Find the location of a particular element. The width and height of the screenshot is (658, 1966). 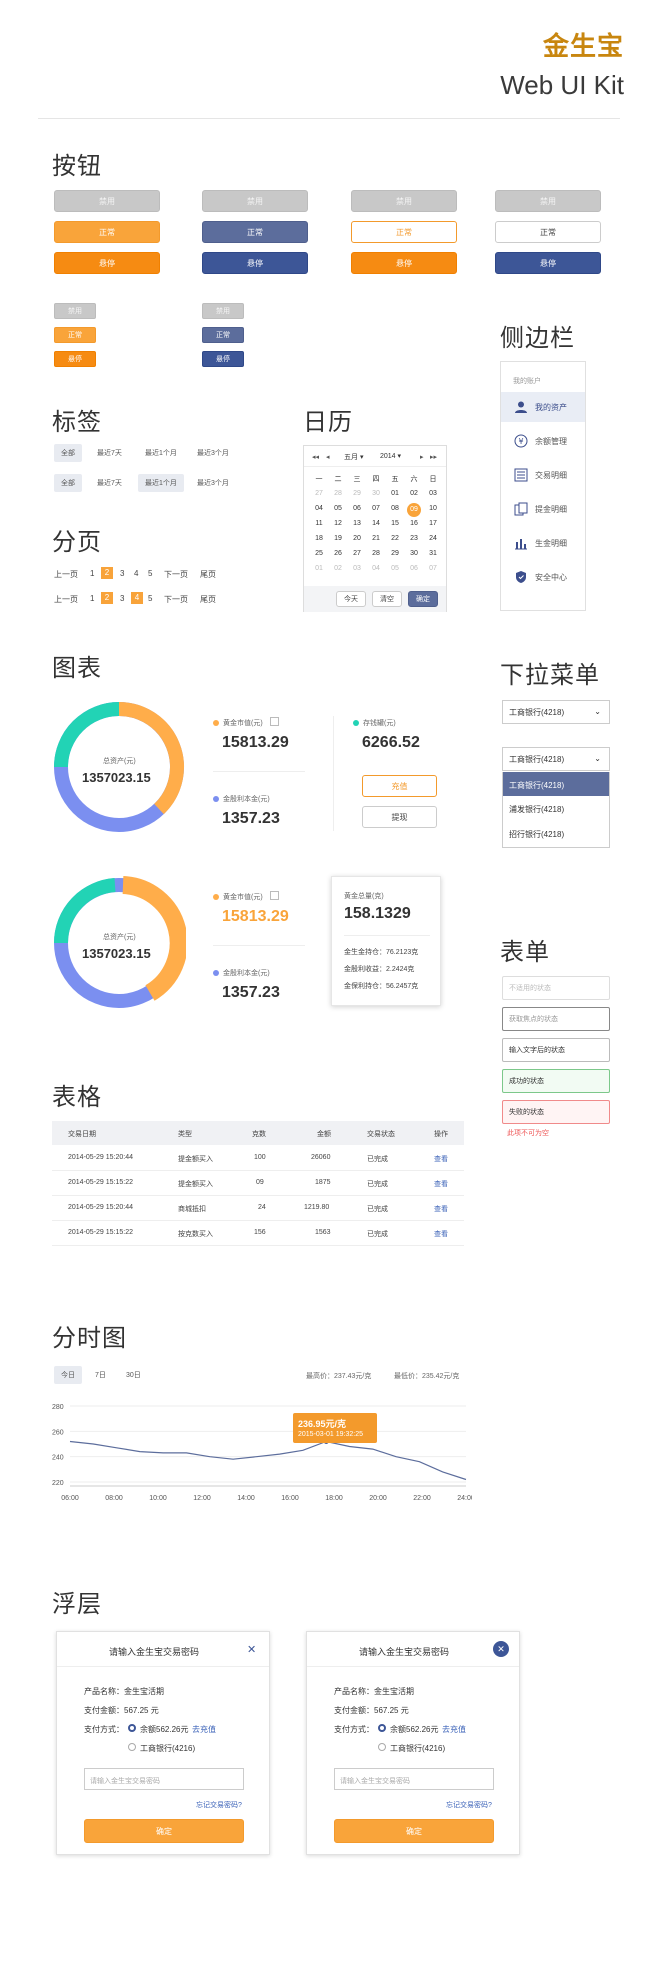

cal-year-select: 2014 ▾ is located at coordinates (390, 456).